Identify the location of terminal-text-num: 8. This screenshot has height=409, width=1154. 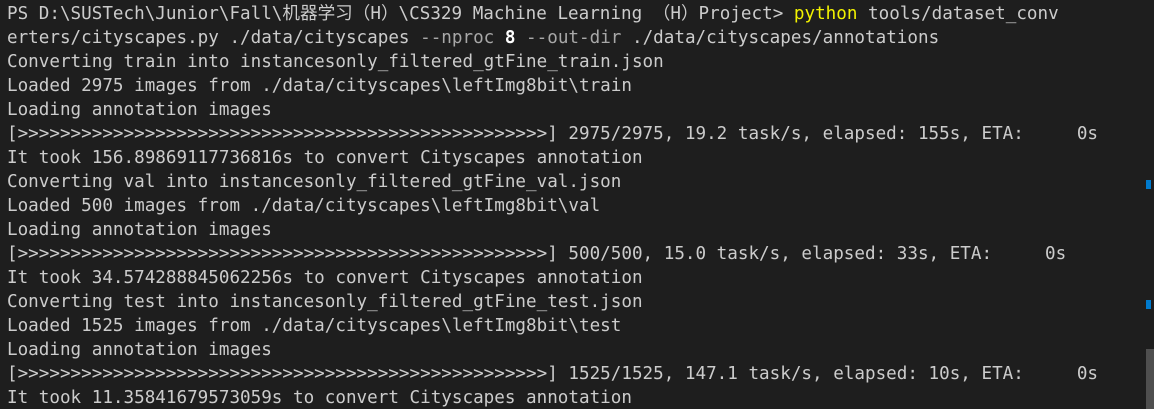
(510, 38).